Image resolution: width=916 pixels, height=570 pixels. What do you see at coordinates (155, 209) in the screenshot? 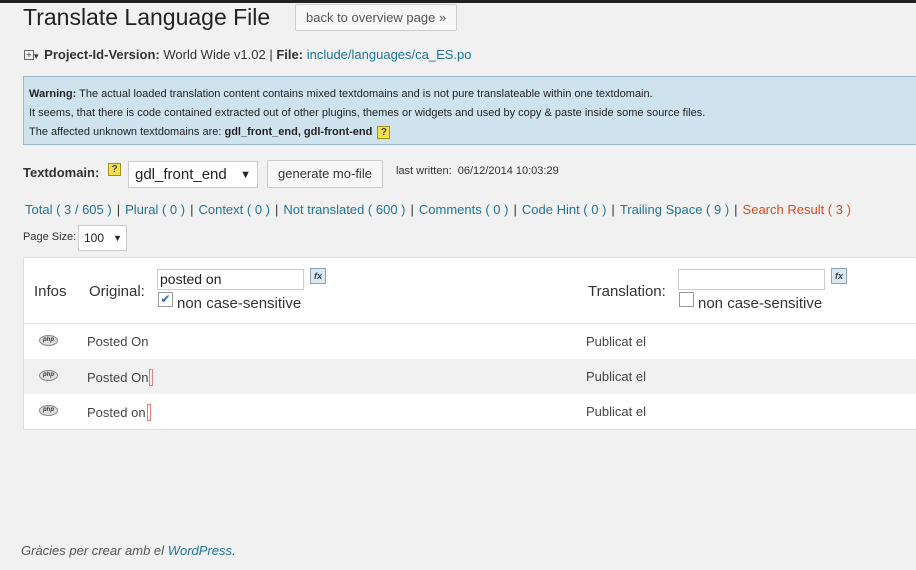
I see `filter-plural: Plural ( 0 )` at bounding box center [155, 209].